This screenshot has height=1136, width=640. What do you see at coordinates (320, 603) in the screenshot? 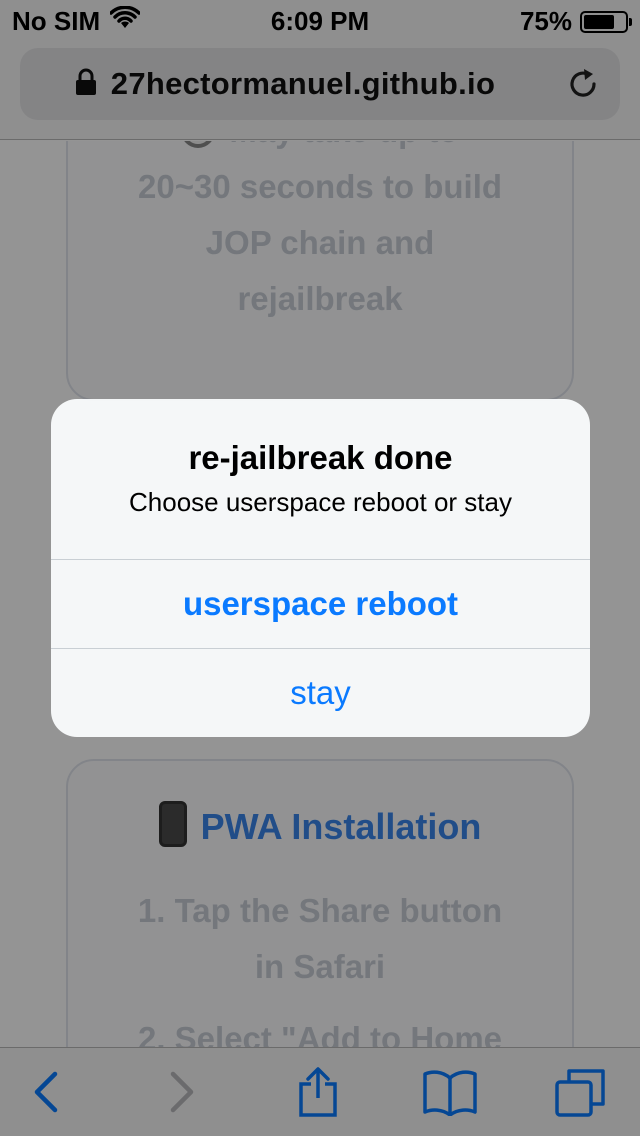
I see `userspace-reboot-button: userspace reboot` at bounding box center [320, 603].